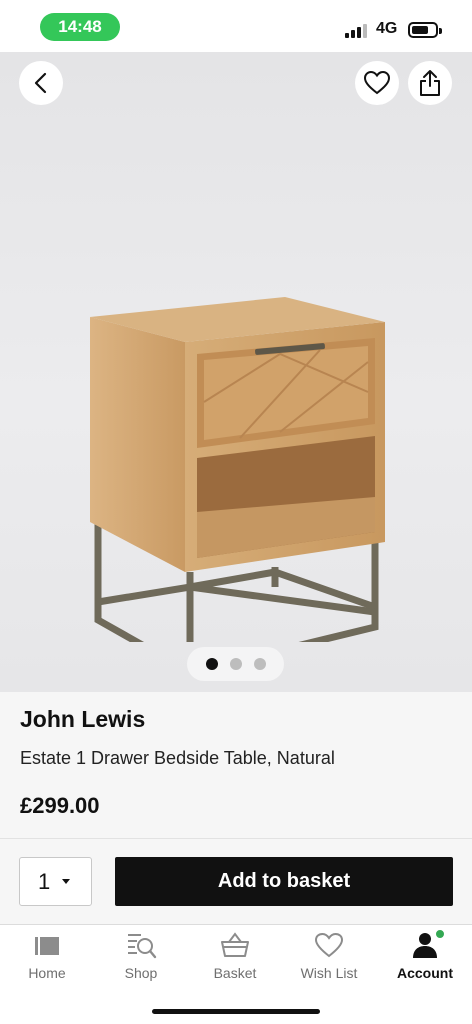 The image size is (472, 1024). What do you see at coordinates (329, 973) in the screenshot?
I see `tab-label-wish-list: Wish List` at bounding box center [329, 973].